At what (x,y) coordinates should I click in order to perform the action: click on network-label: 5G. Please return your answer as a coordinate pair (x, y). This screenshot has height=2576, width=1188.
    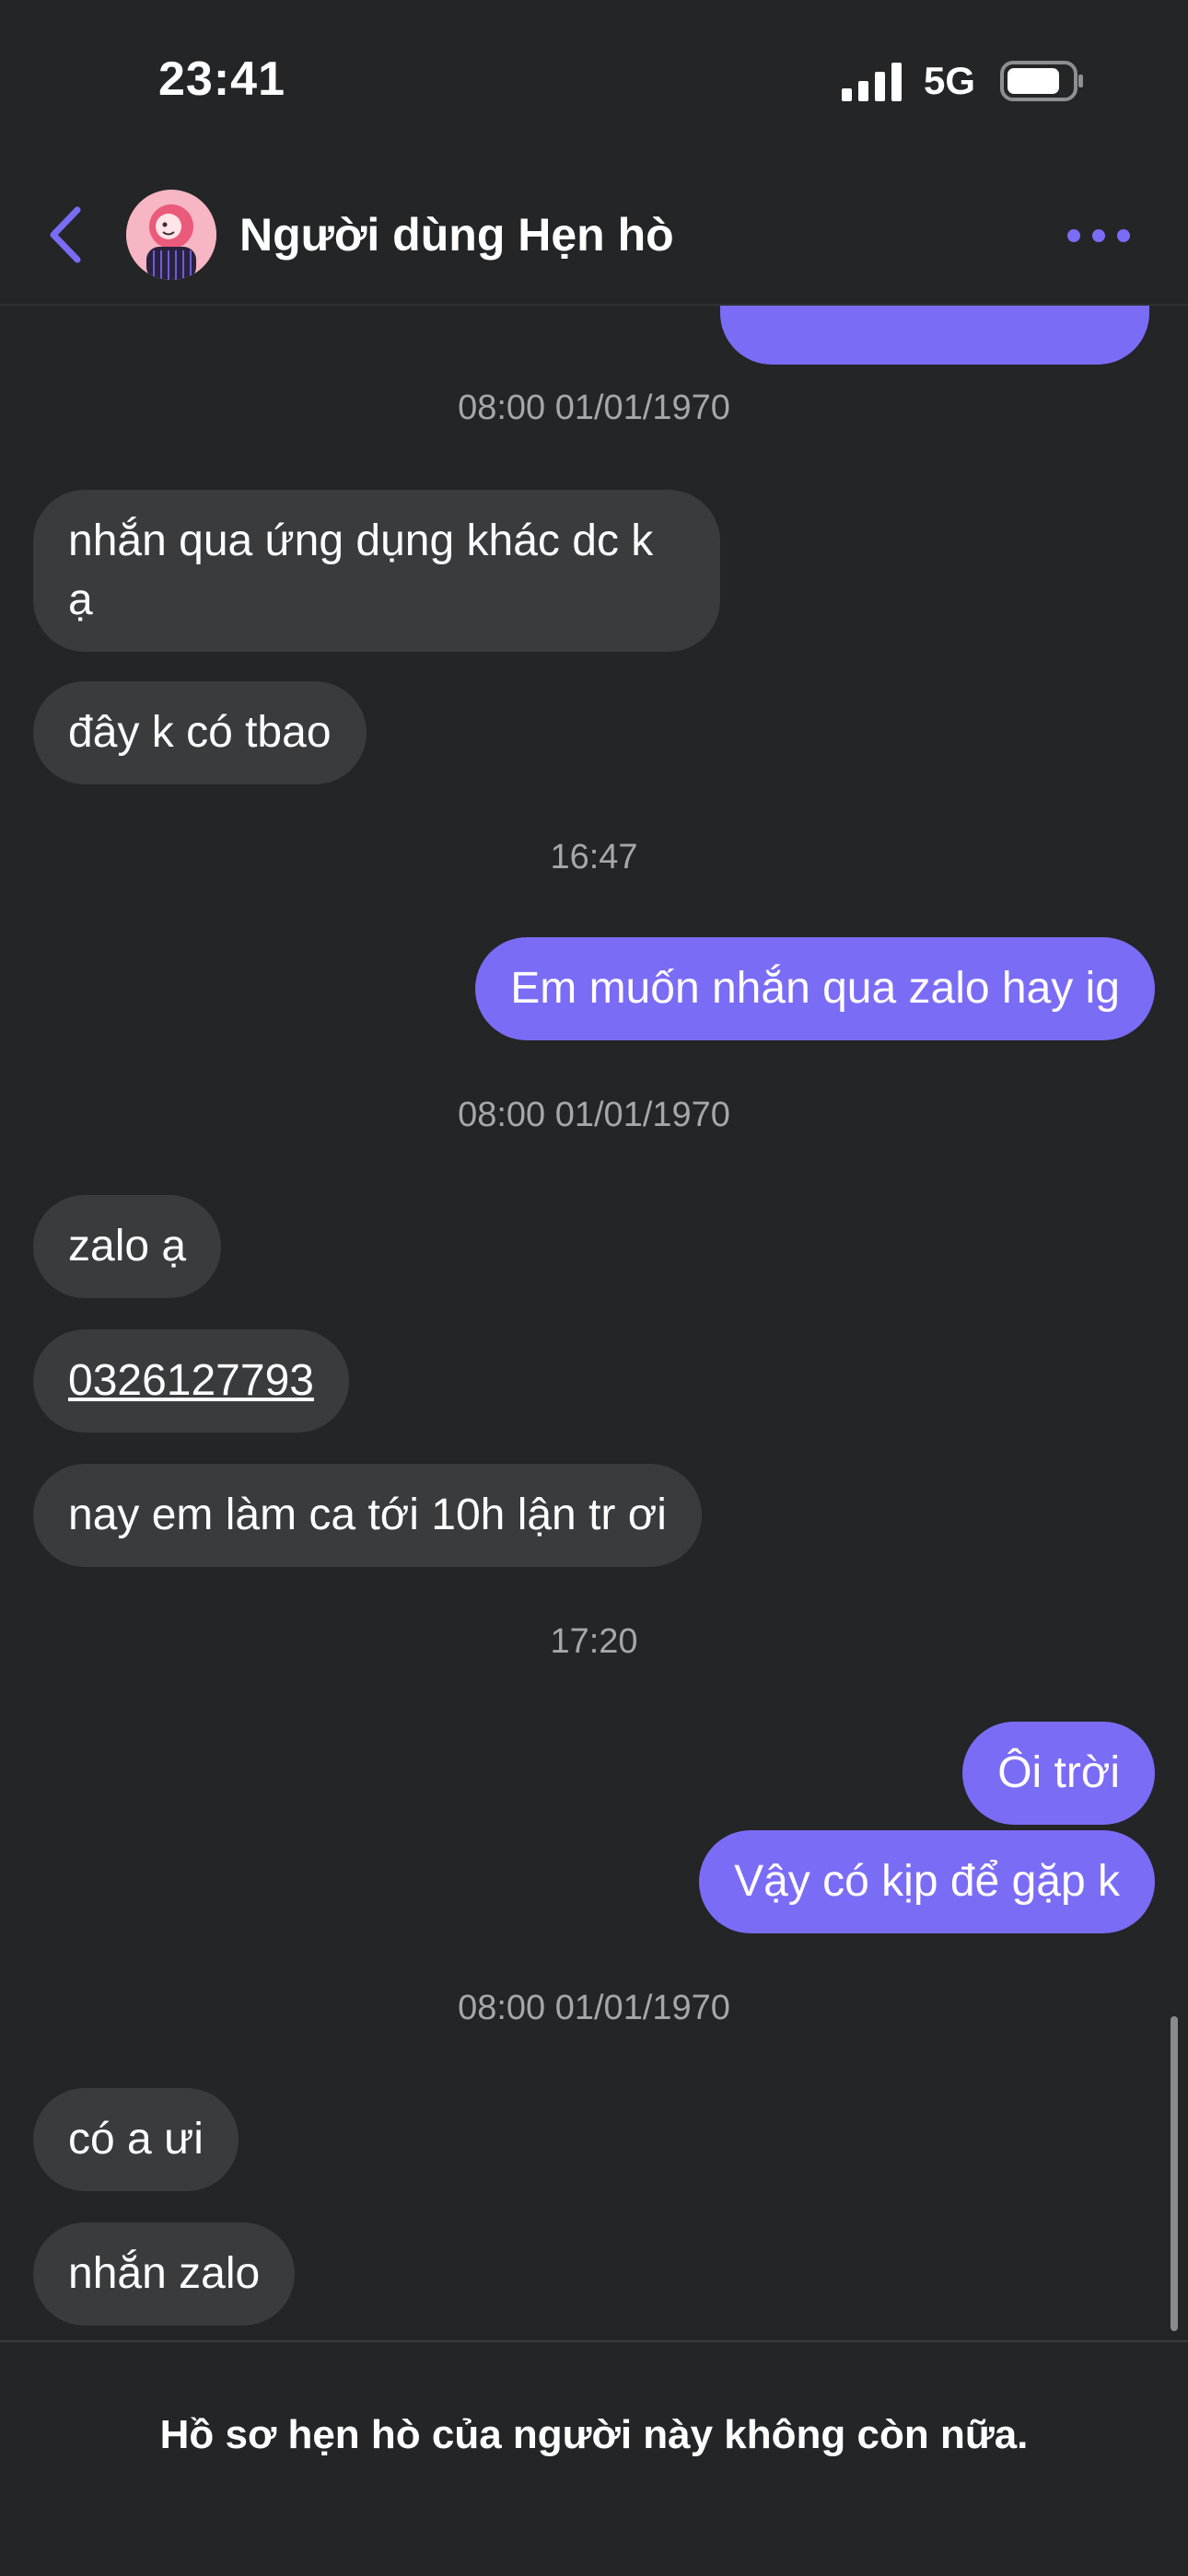
    Looking at the image, I should click on (950, 80).